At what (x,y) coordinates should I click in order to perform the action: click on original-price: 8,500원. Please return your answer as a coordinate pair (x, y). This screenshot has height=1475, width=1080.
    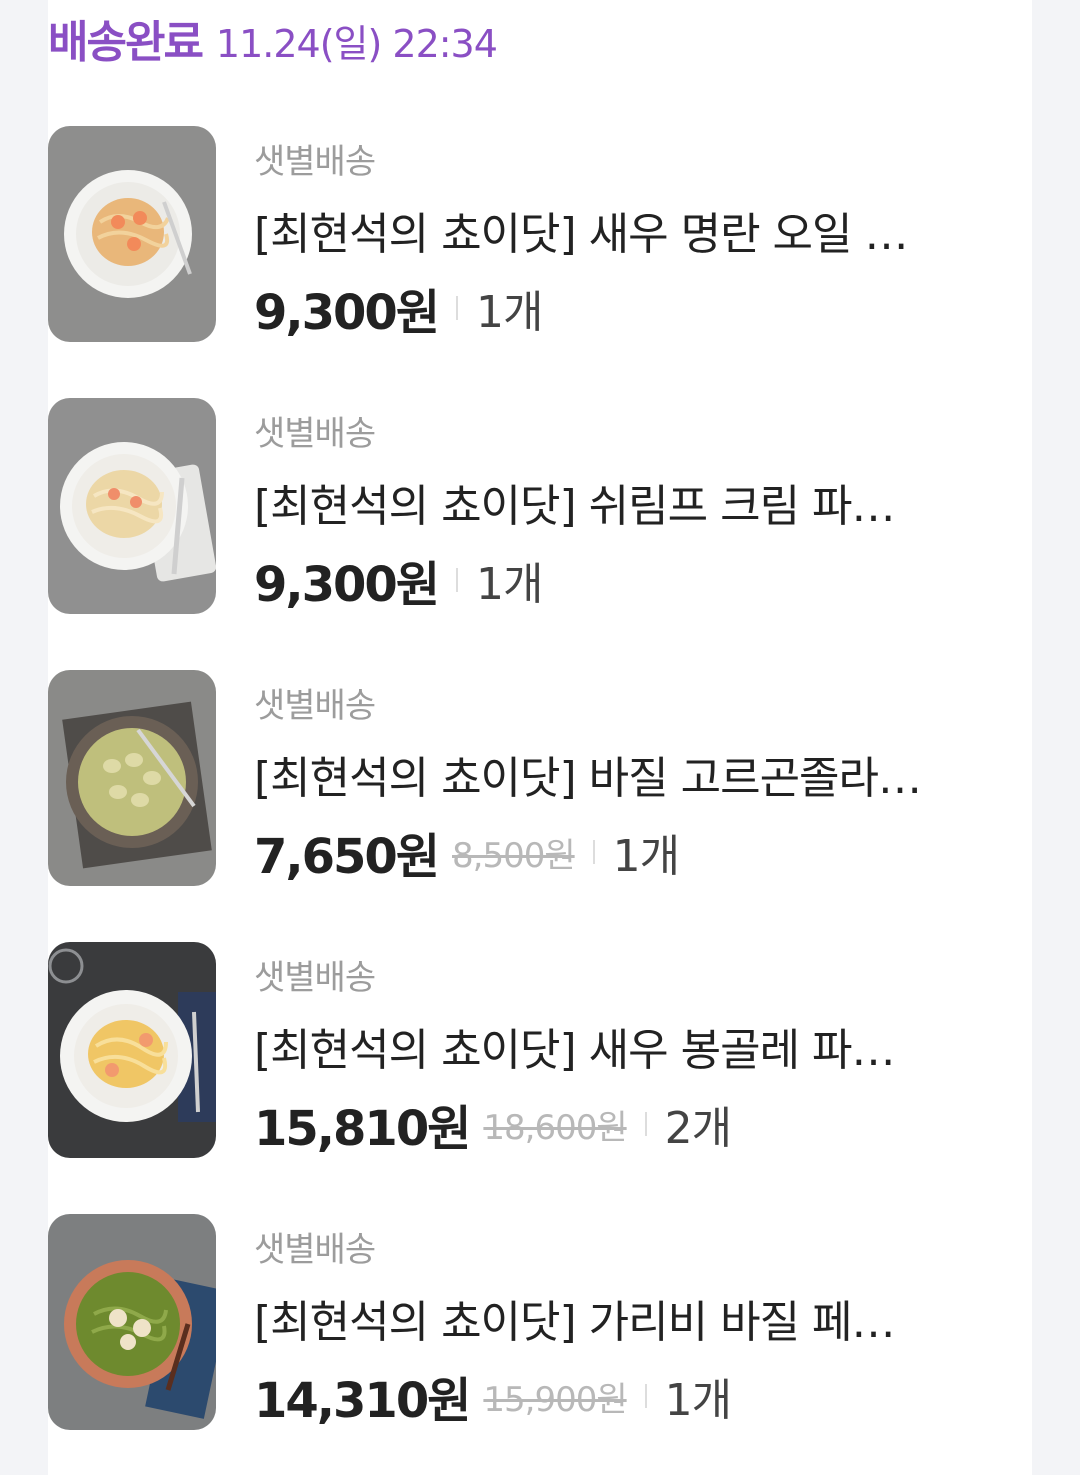
    Looking at the image, I should click on (514, 855).